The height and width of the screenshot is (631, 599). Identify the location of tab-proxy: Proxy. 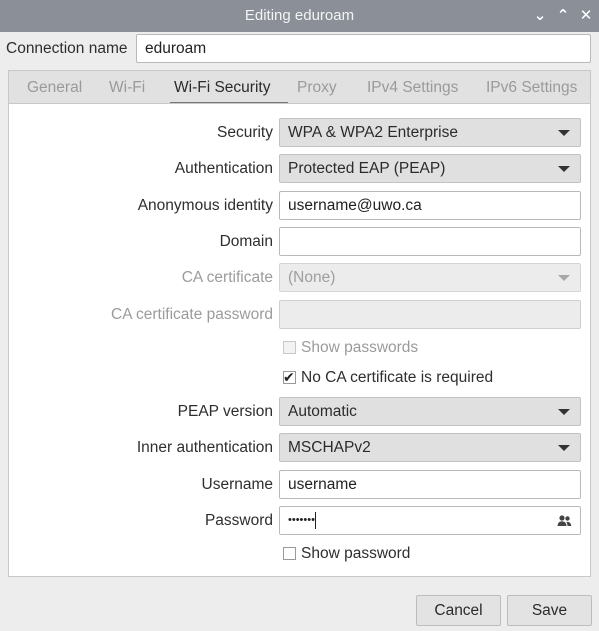
(317, 88).